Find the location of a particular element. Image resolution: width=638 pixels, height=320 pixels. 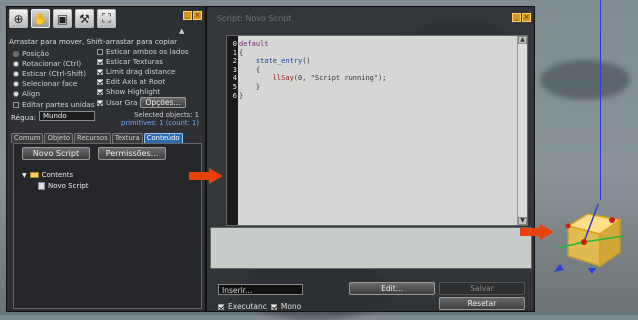

scroll-up-icon: ▲ is located at coordinates (522, 40).